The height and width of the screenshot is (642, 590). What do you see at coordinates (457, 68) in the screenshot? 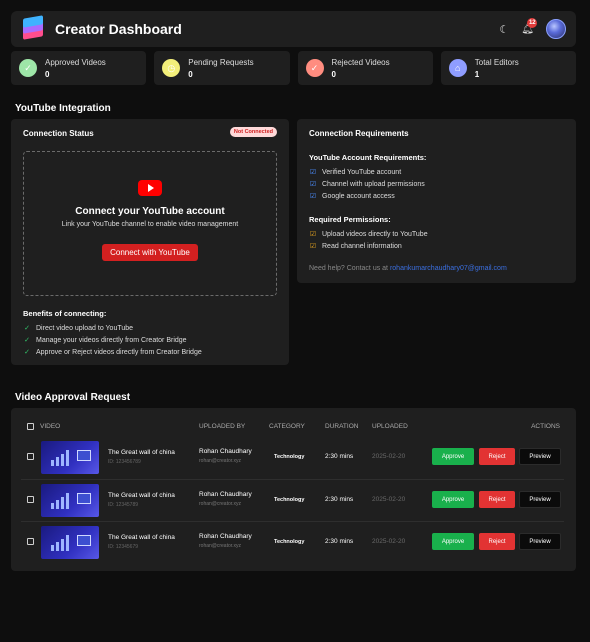
I see `home-icon: ⌂` at bounding box center [457, 68].